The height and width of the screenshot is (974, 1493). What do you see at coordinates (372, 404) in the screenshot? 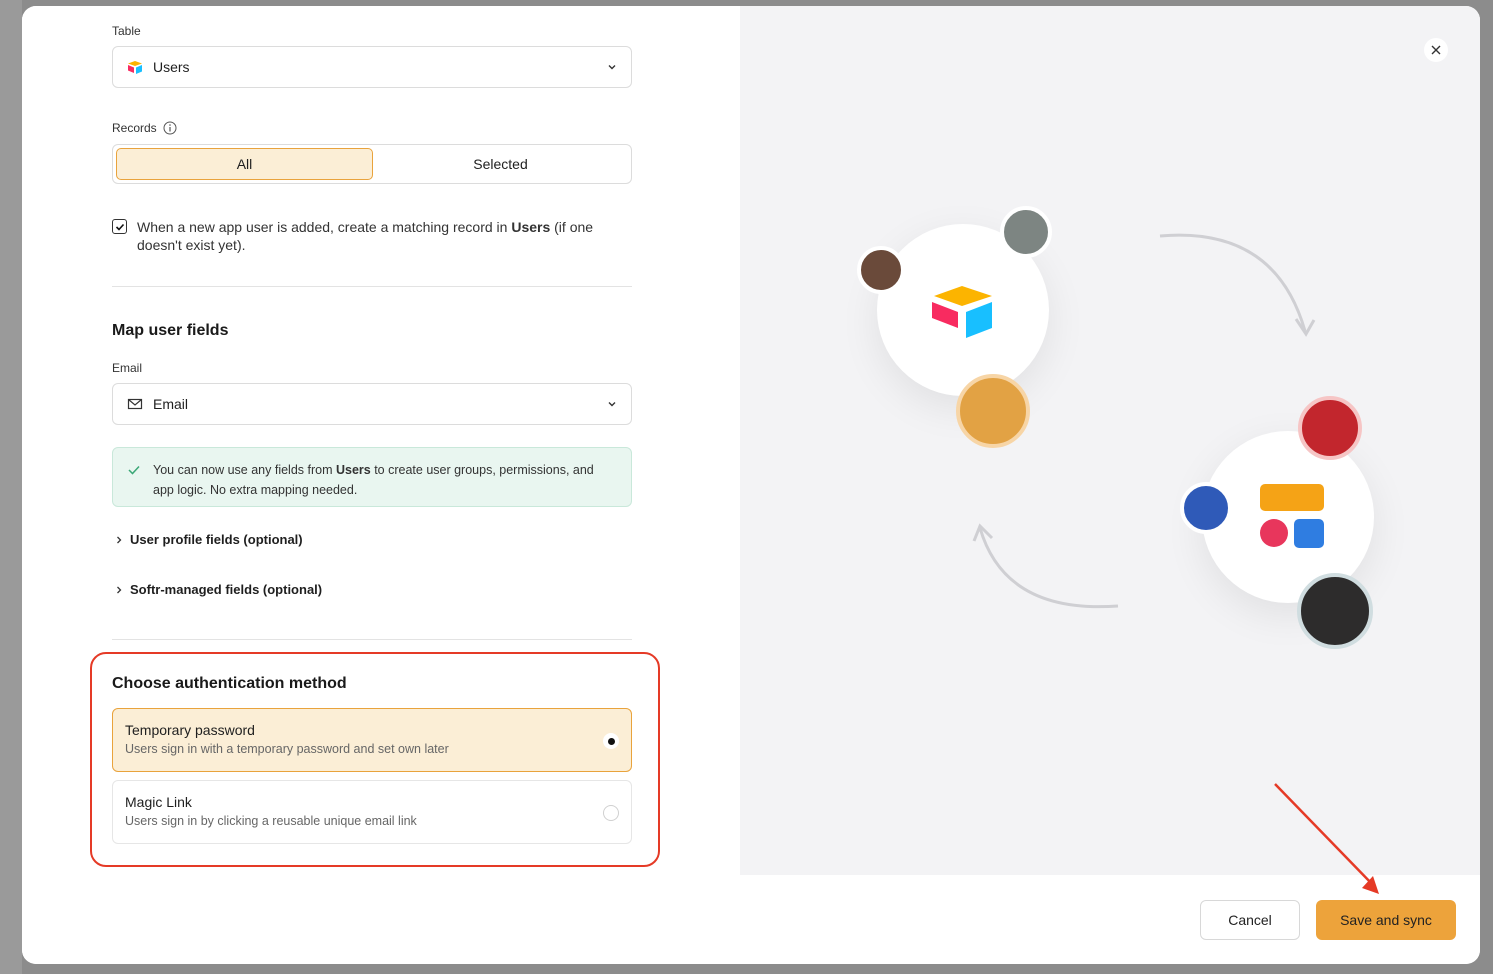
I see `email-field-select: Email` at bounding box center [372, 404].